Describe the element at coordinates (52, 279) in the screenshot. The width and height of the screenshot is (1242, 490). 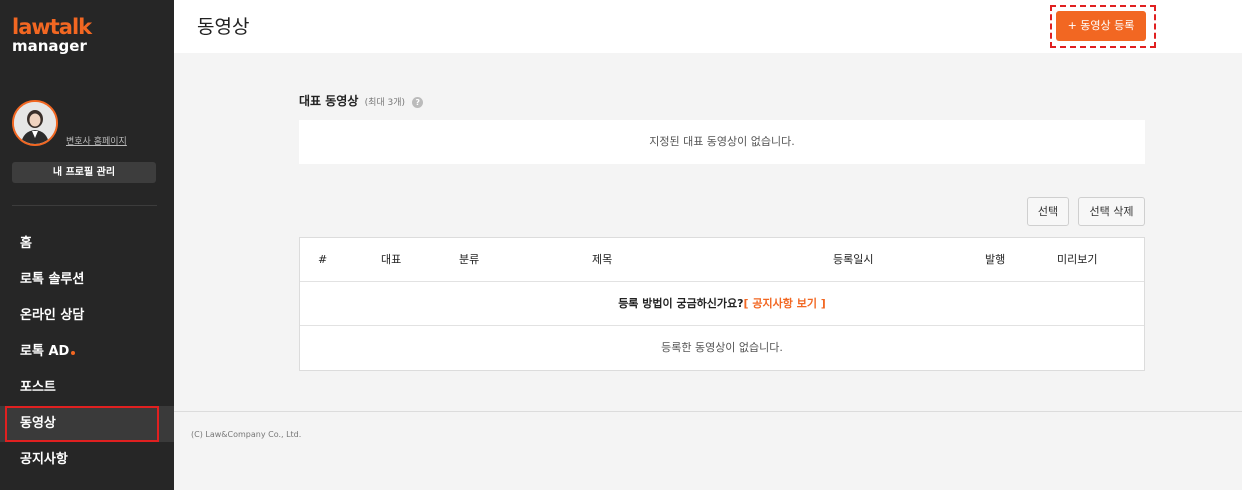
I see `sidebar-item-label: 로톡 솔루션` at that location.